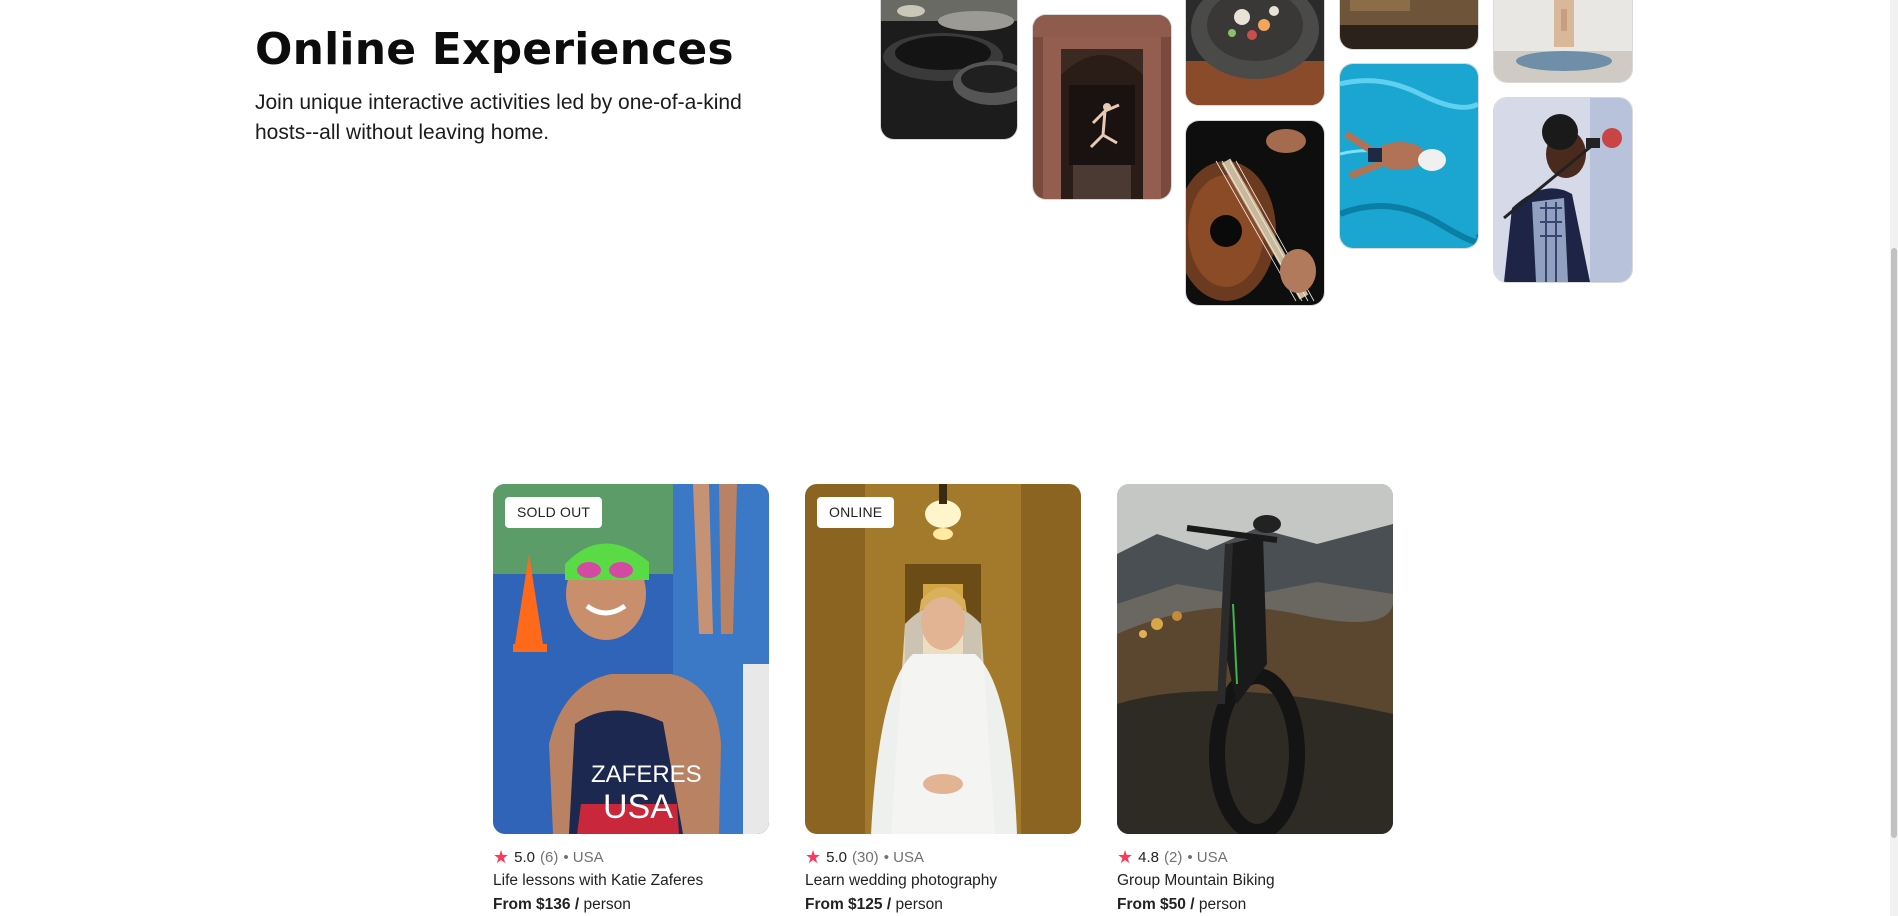 The height and width of the screenshot is (916, 1898). Describe the element at coordinates (1563, 190) in the screenshot. I see `singer-photo` at that location.